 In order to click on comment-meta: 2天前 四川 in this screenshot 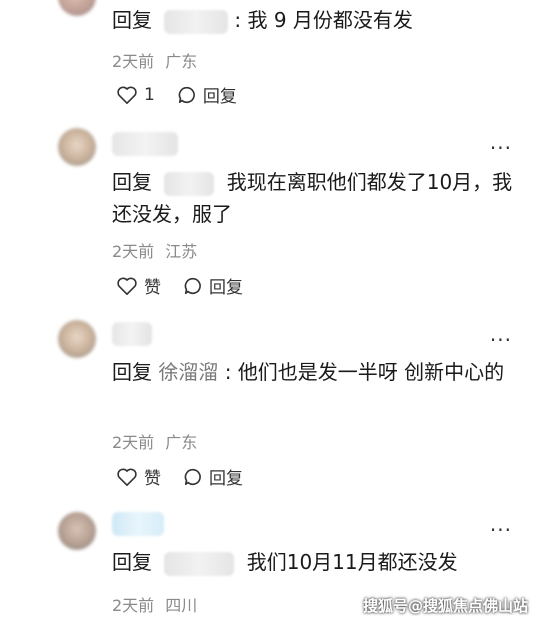, I will do `click(154, 604)`.